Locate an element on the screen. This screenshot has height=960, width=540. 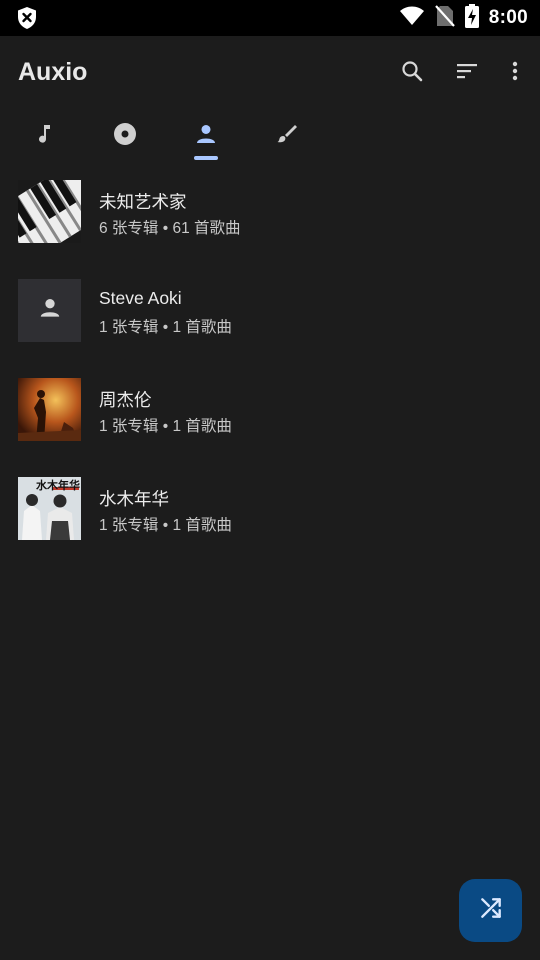
tab-albums is located at coordinates (125, 136).